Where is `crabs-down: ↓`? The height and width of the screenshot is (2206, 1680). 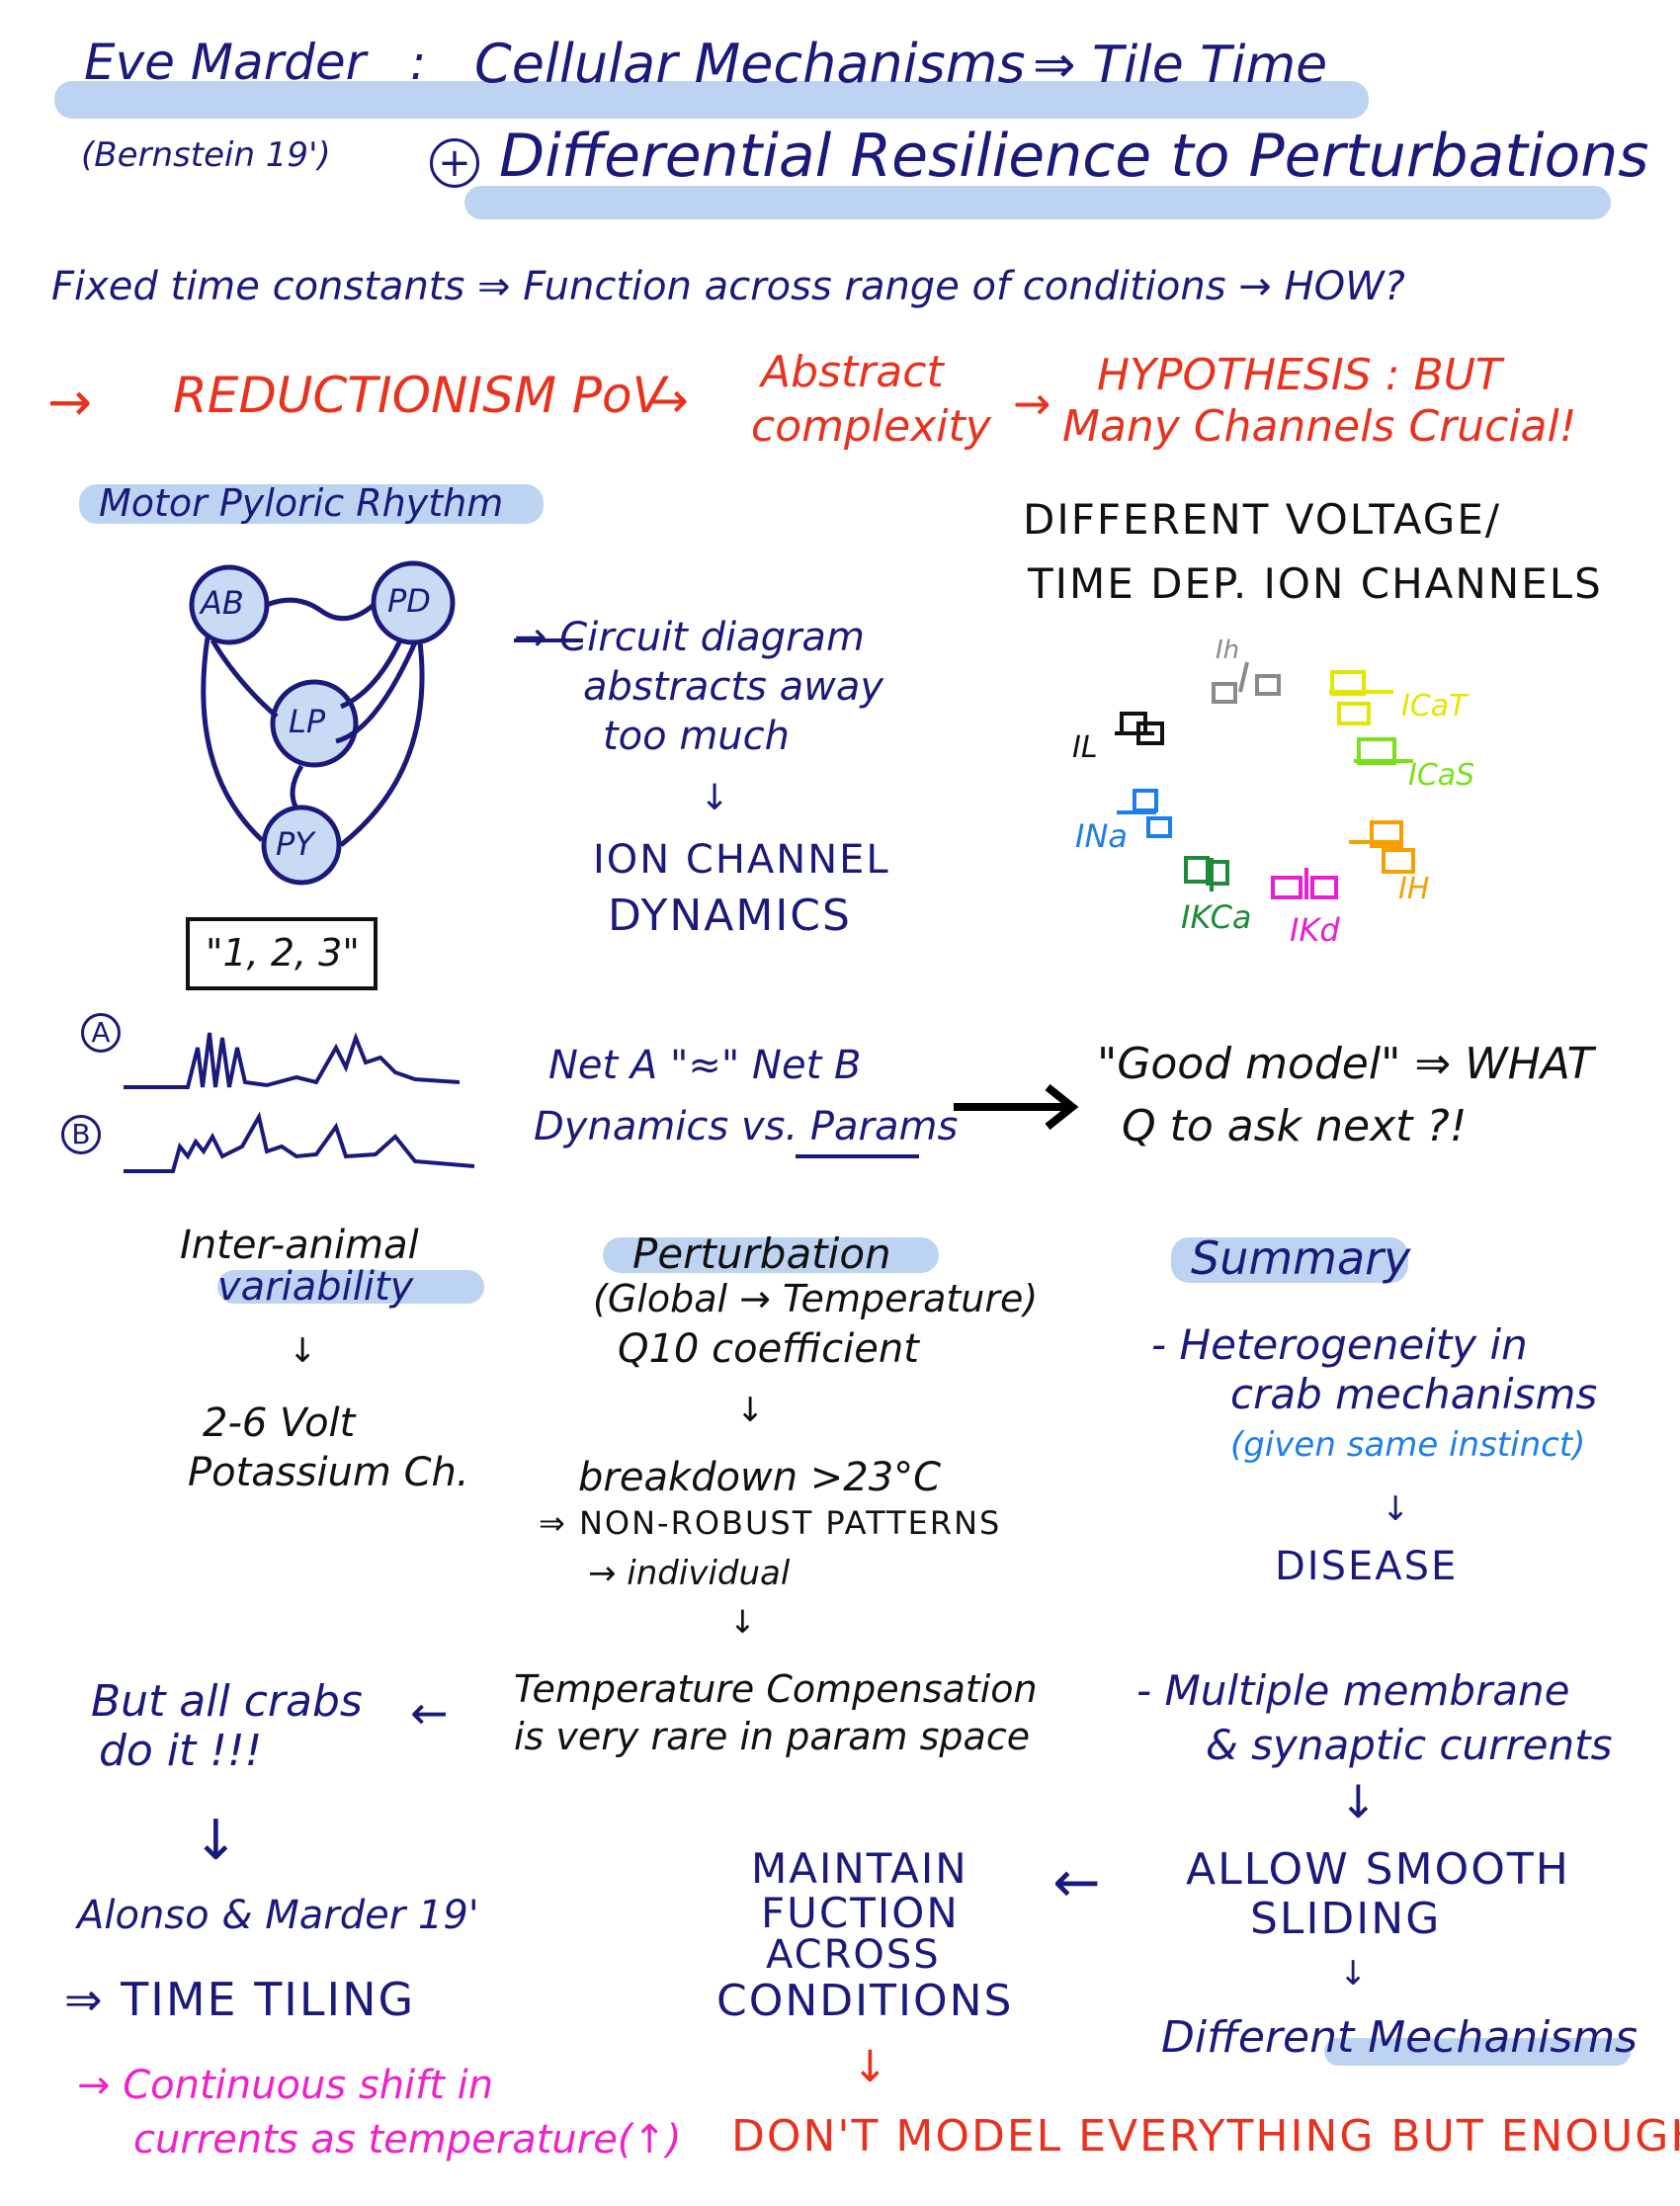
crabs-down: ↓ is located at coordinates (216, 1841).